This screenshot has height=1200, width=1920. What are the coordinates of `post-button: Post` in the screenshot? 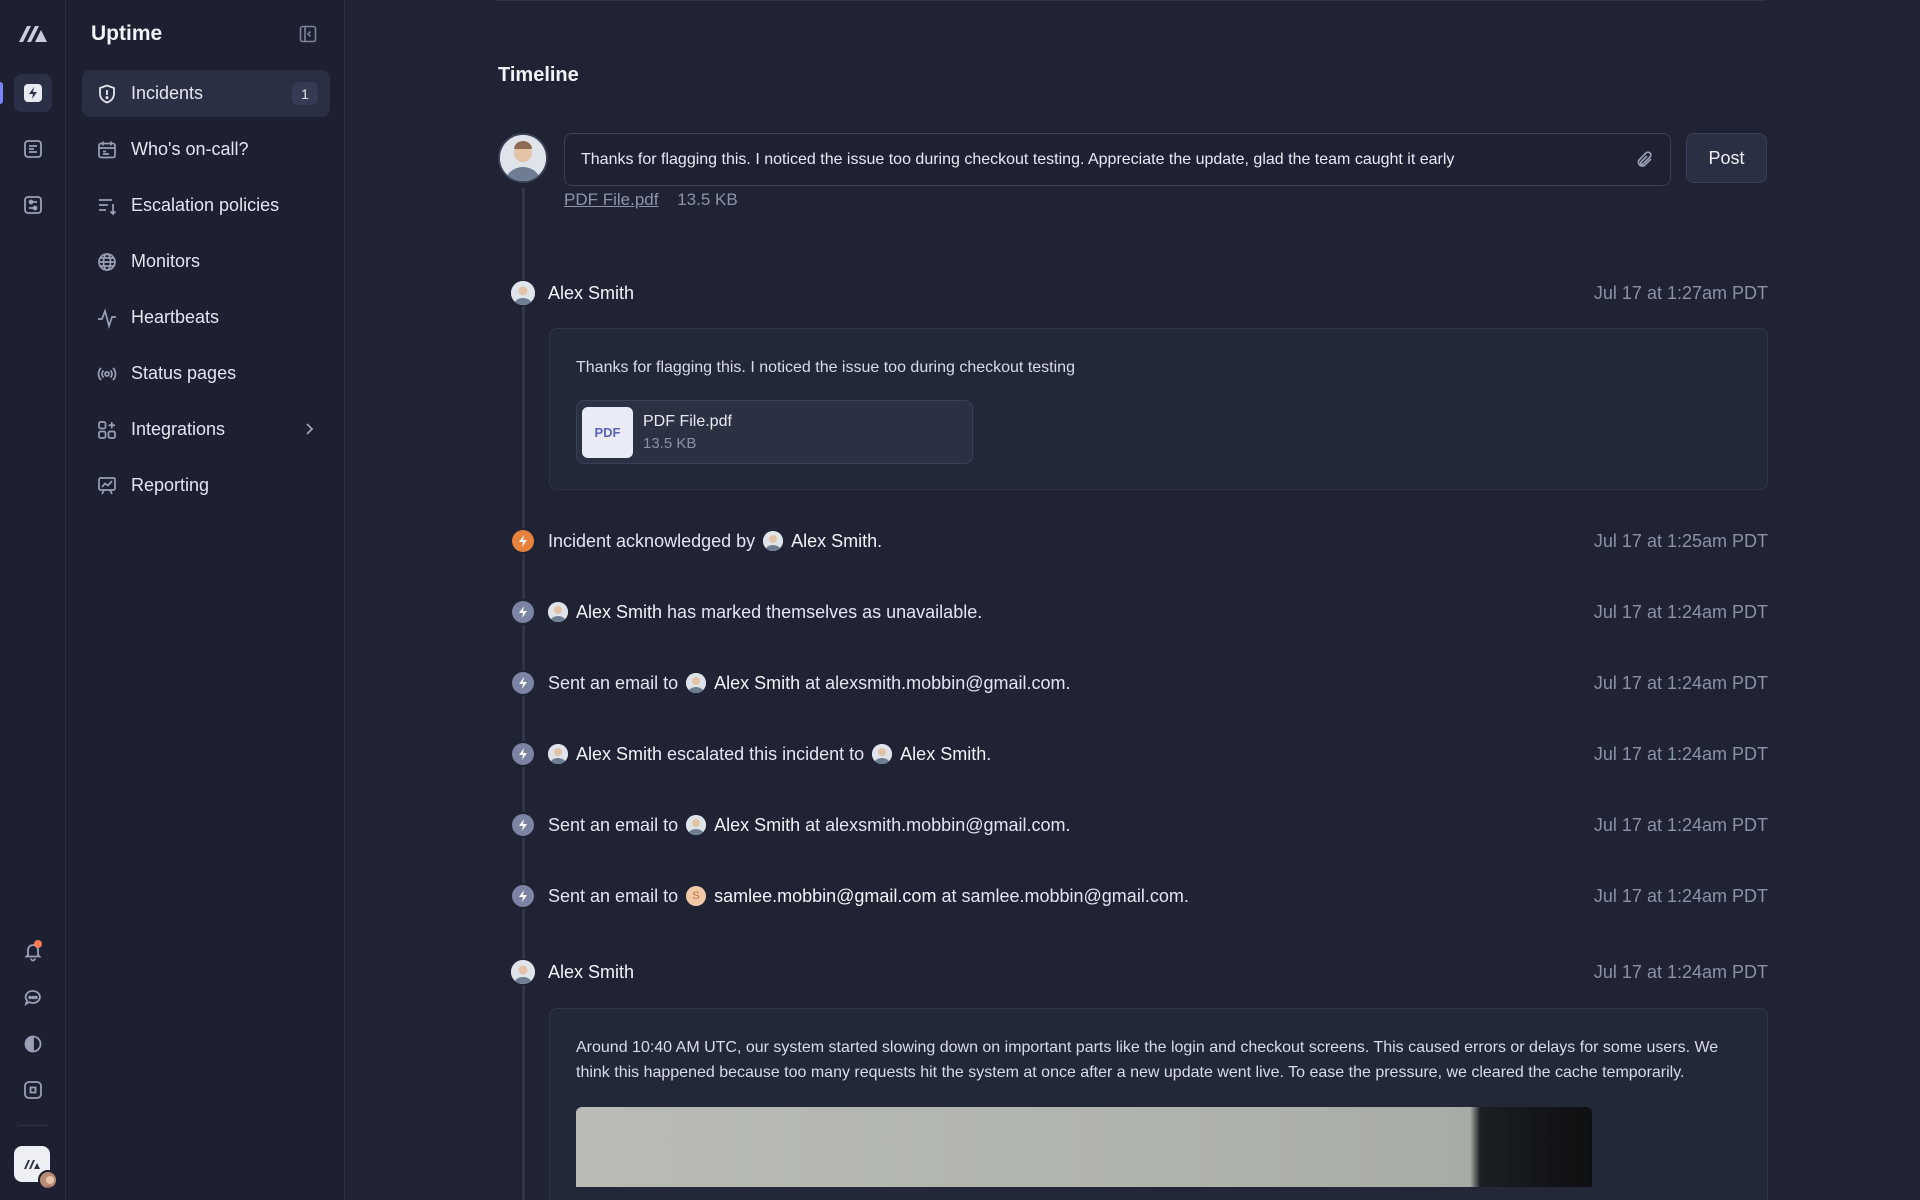 It's located at (1726, 158).